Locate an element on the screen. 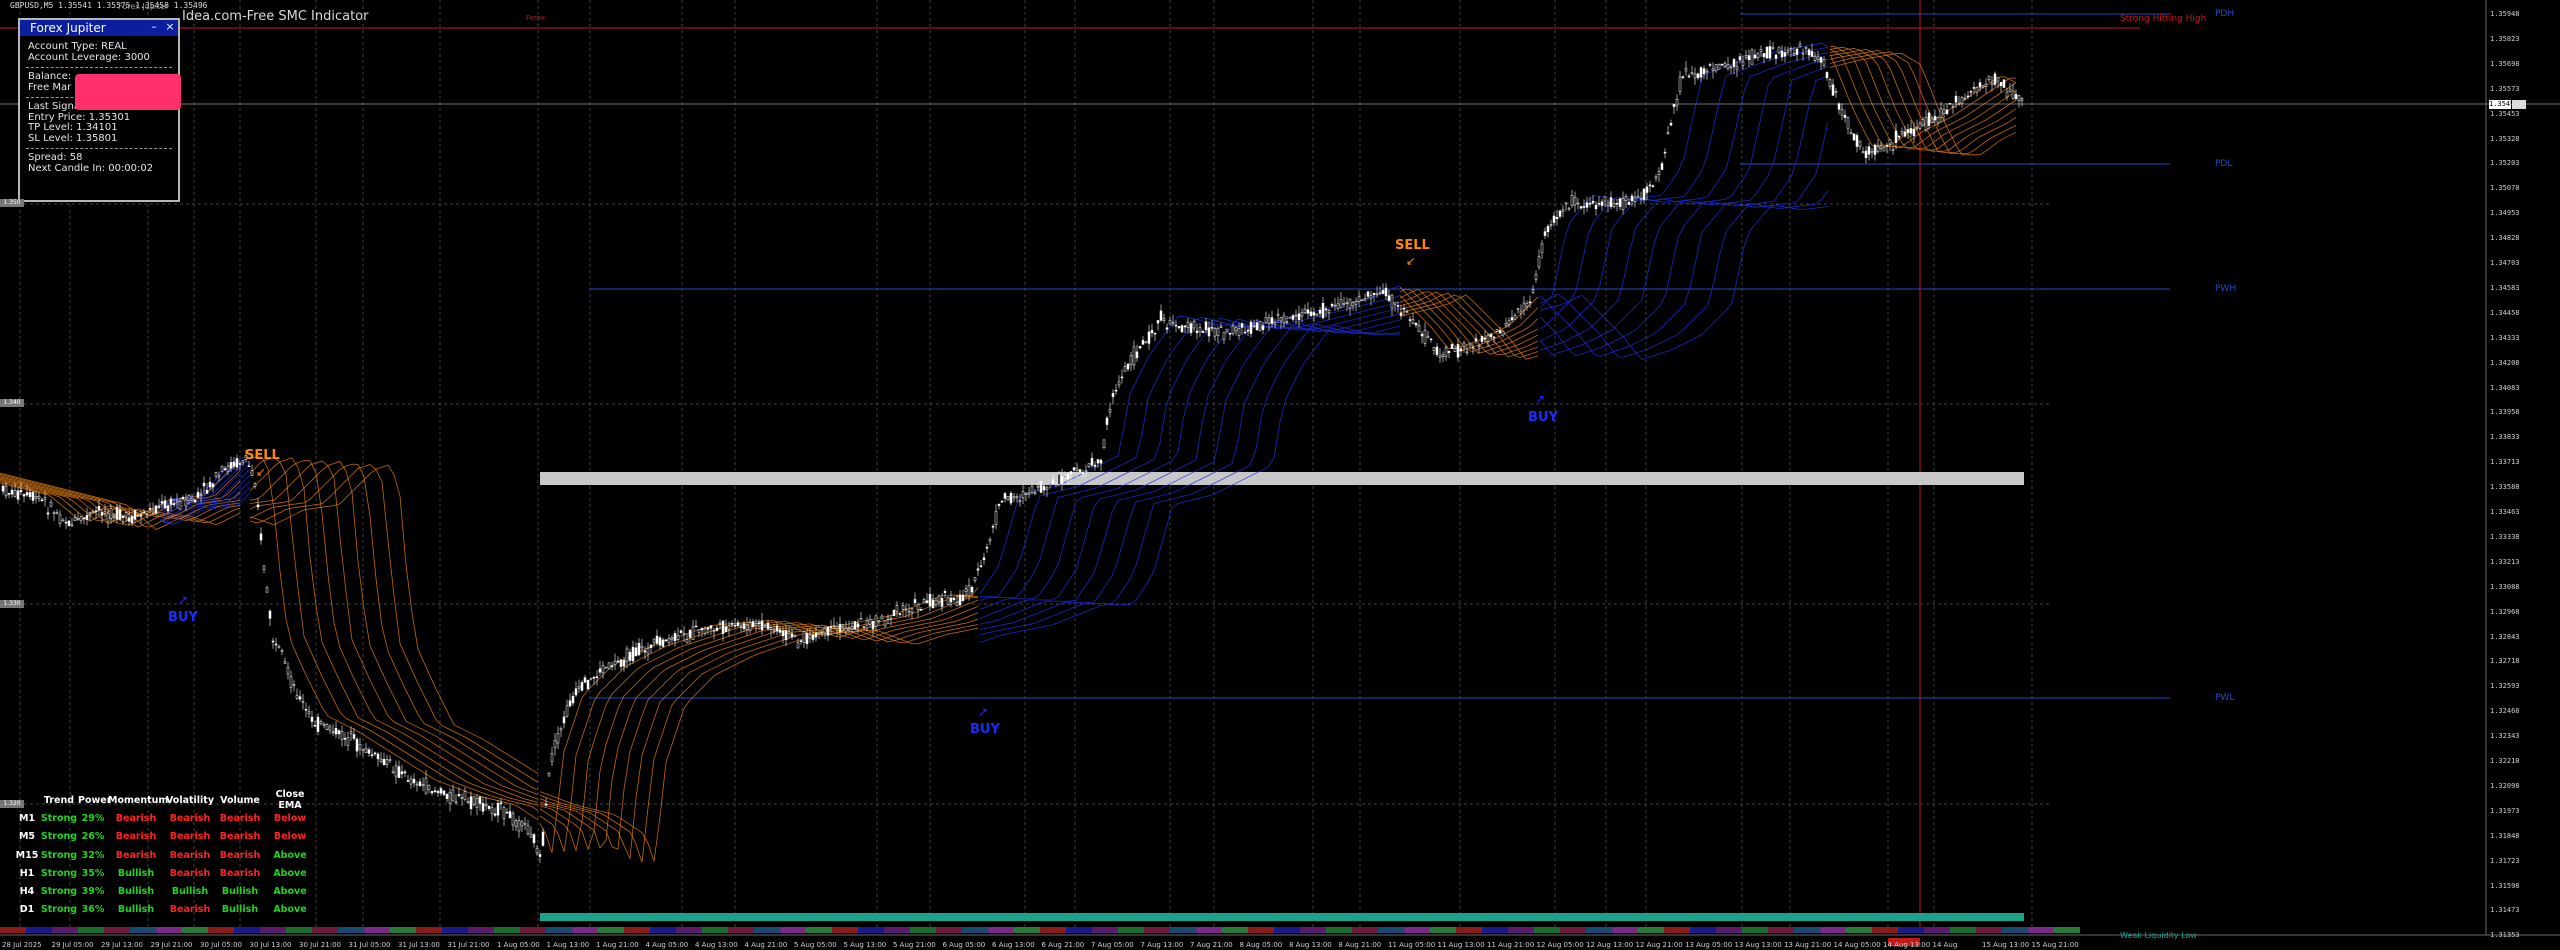  time-axis-label: 30 Jul 05:00 is located at coordinates (221, 945).